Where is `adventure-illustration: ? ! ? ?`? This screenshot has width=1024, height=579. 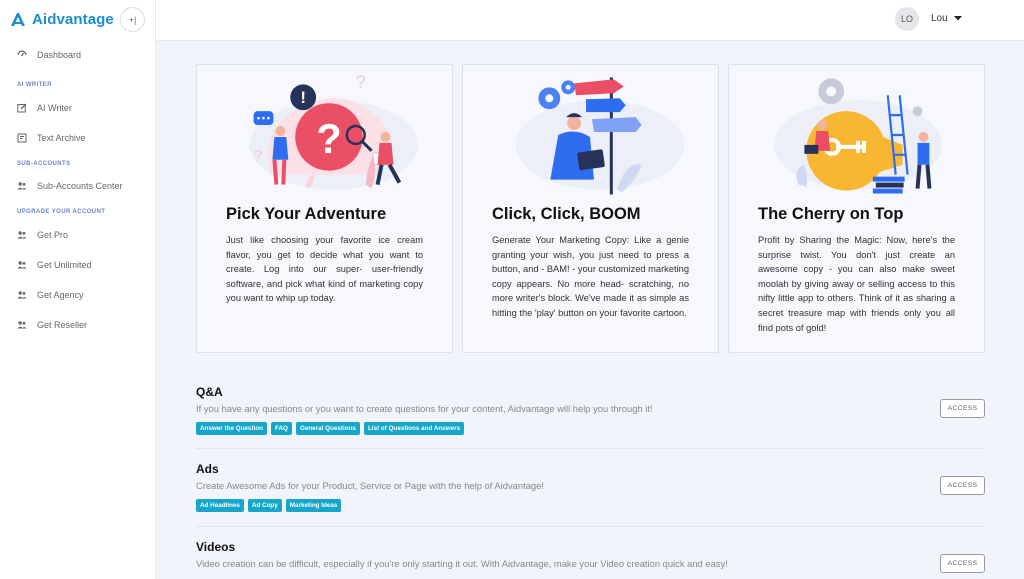 adventure-illustration: ? ! ? ? is located at coordinates (334, 130).